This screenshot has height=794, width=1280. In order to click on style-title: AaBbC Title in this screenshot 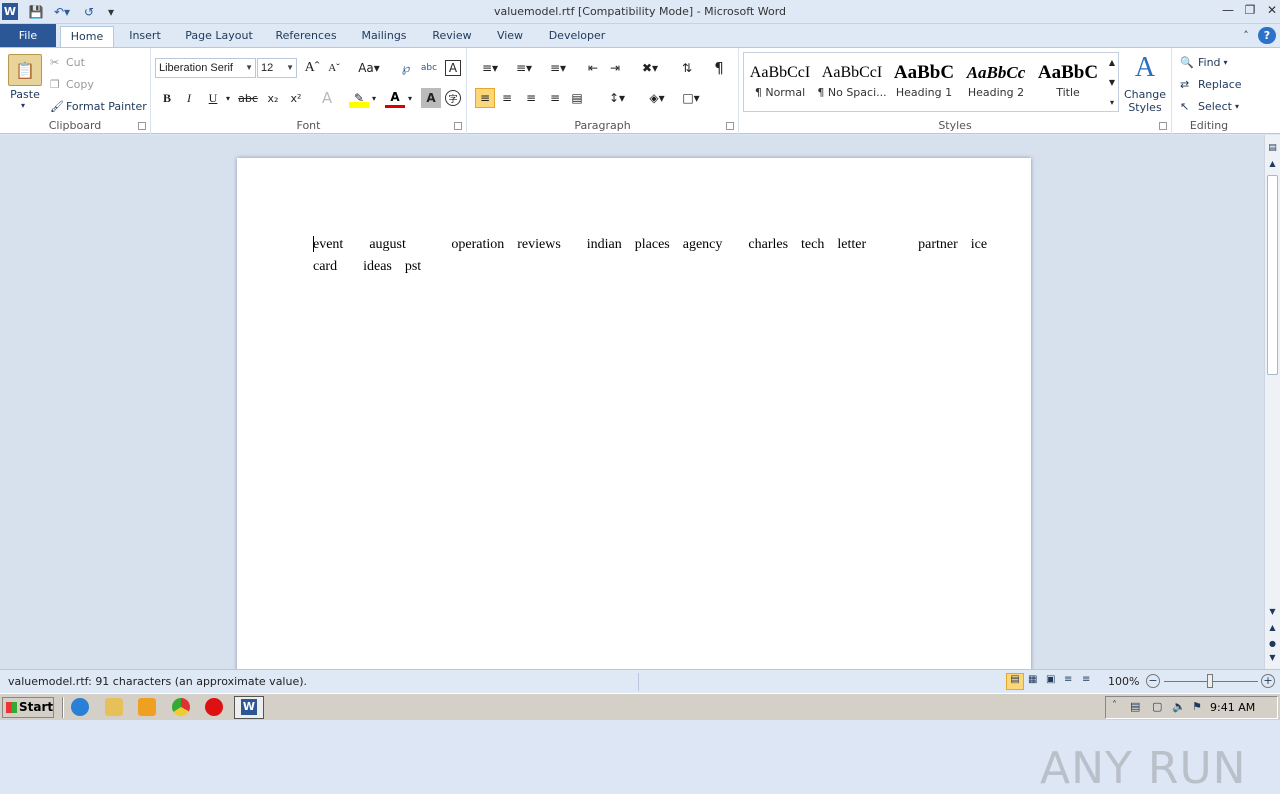, I will do `click(1068, 83)`.